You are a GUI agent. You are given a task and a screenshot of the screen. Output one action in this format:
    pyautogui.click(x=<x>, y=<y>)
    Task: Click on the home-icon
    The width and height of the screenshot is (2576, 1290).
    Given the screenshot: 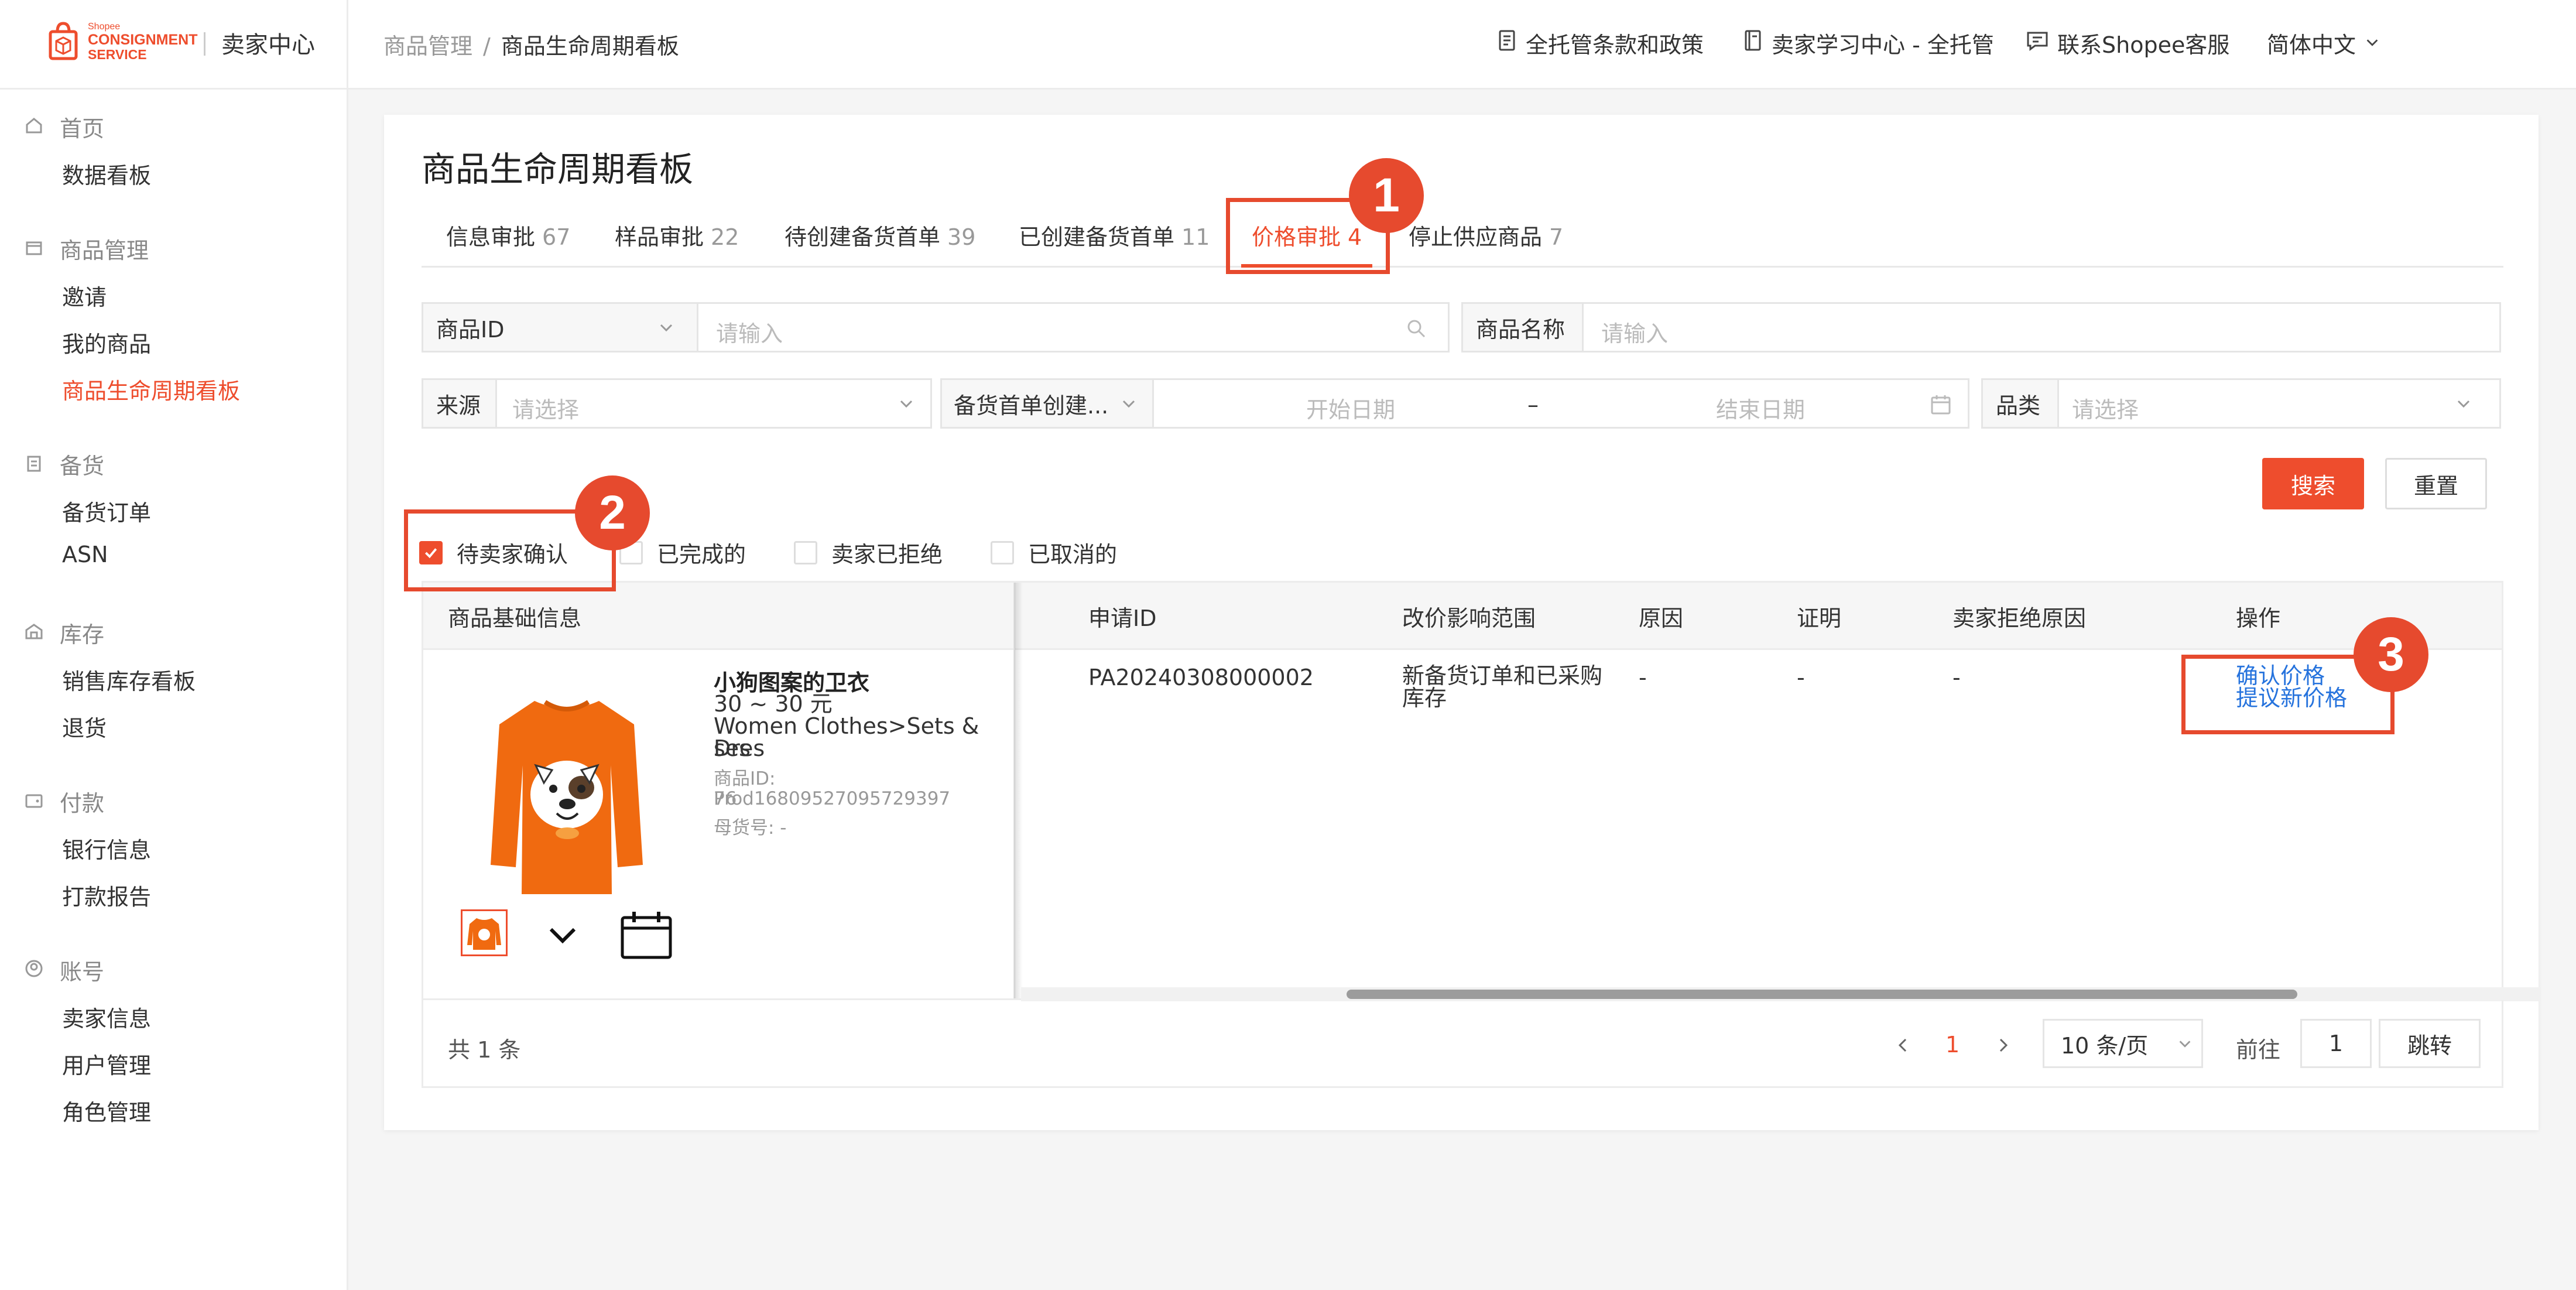 What is the action you would take?
    pyautogui.click(x=34, y=127)
    